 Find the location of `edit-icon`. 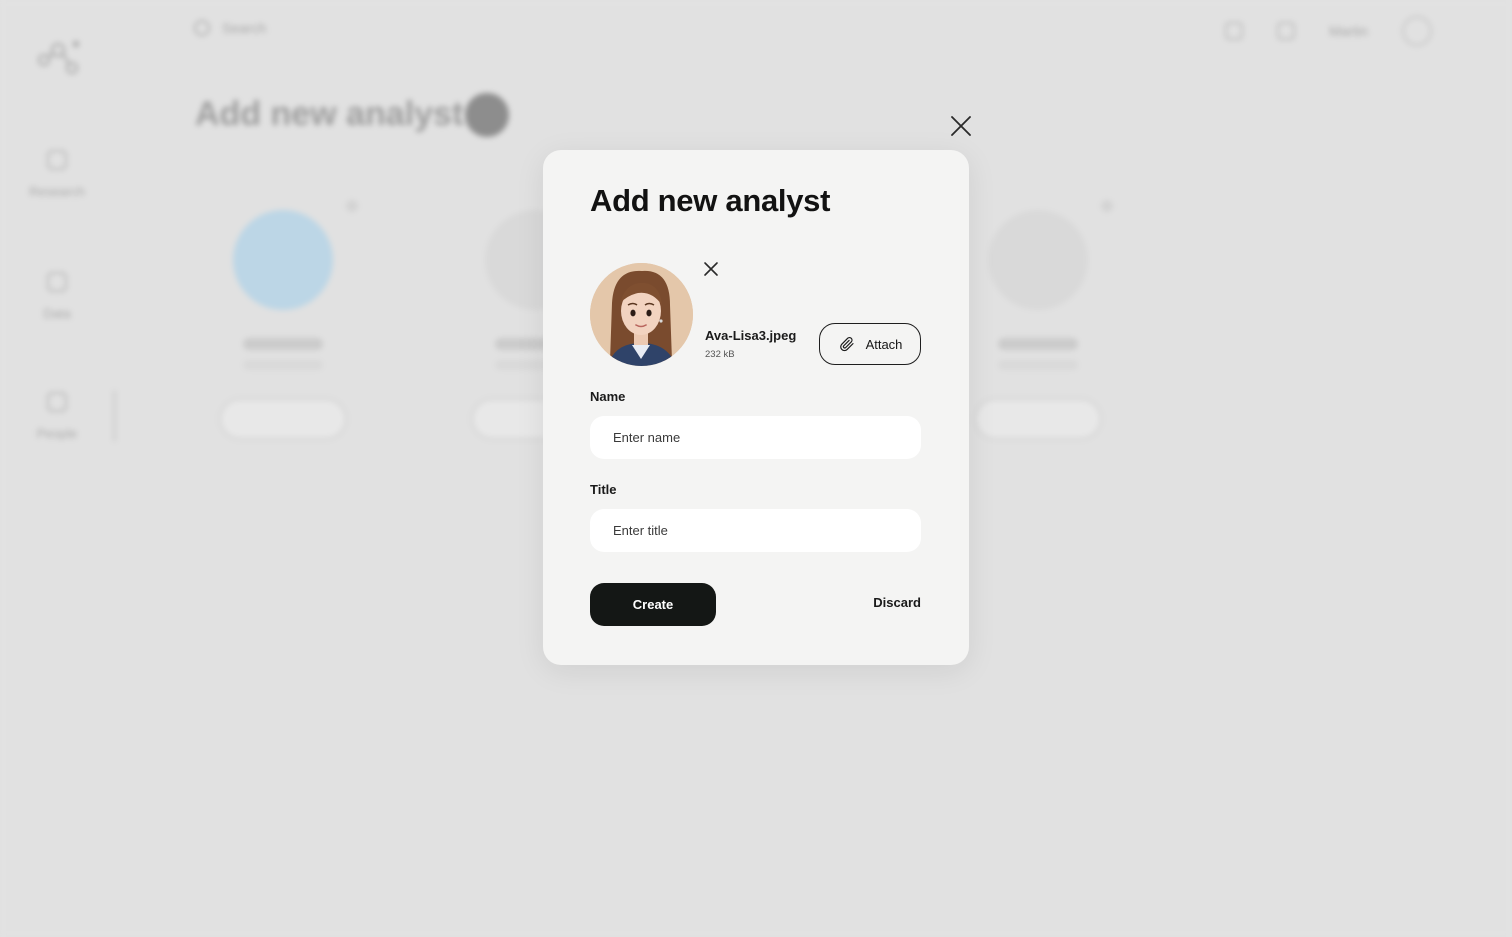

edit-icon is located at coordinates (1286, 31).